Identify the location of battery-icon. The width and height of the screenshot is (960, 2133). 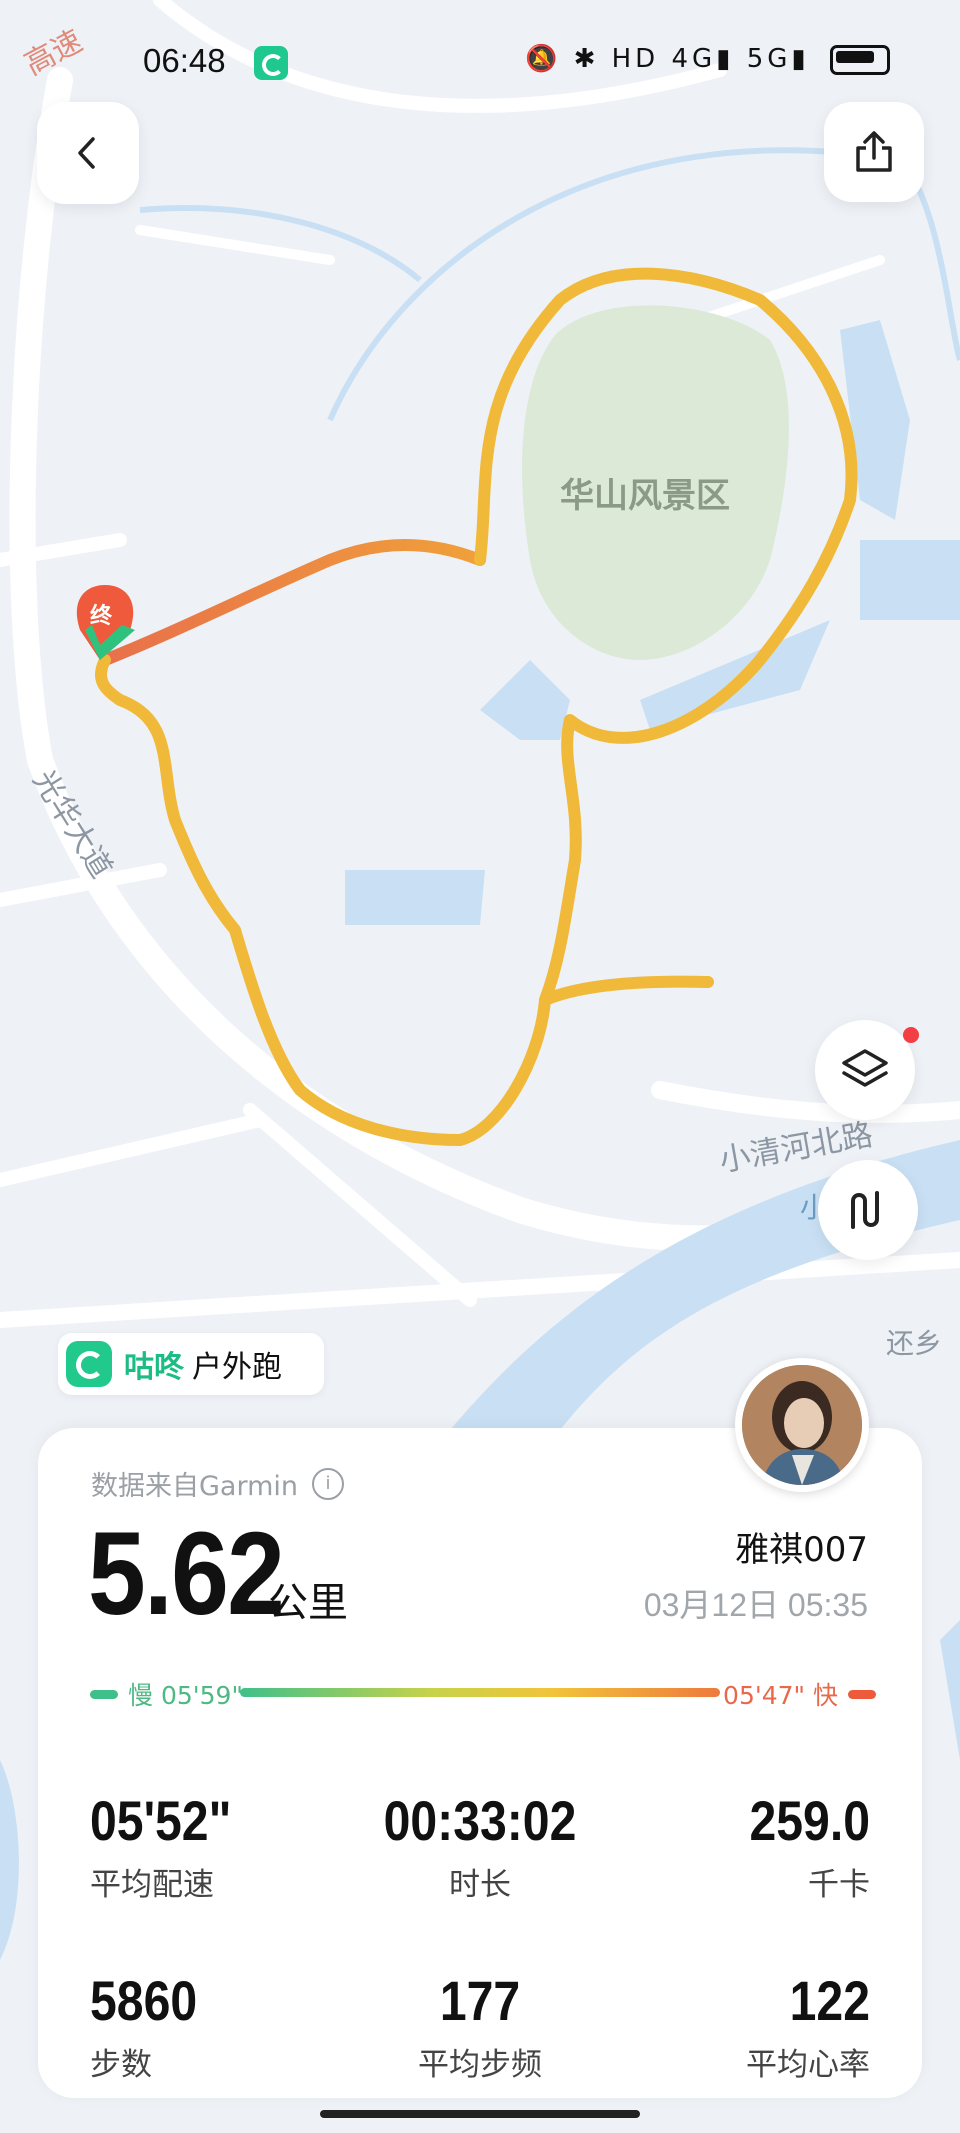
(860, 59).